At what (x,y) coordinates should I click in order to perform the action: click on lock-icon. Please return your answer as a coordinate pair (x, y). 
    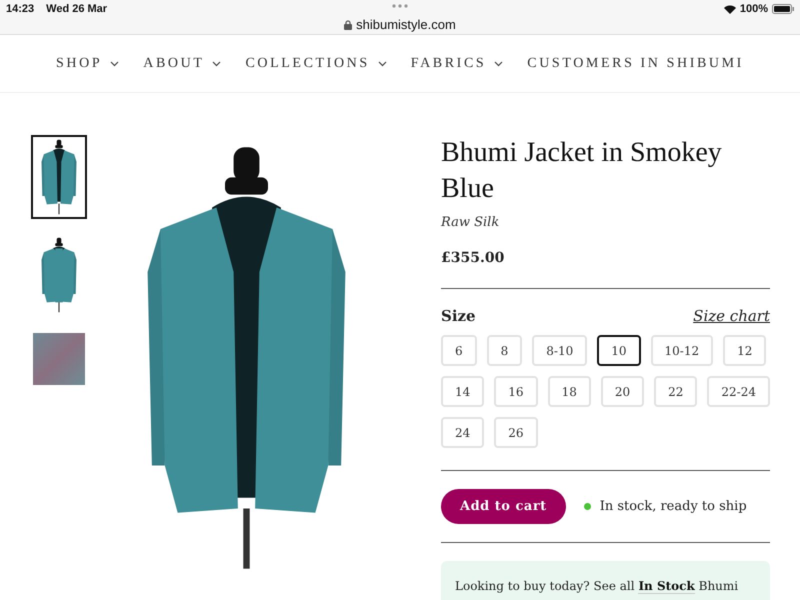
    Looking at the image, I should click on (348, 25).